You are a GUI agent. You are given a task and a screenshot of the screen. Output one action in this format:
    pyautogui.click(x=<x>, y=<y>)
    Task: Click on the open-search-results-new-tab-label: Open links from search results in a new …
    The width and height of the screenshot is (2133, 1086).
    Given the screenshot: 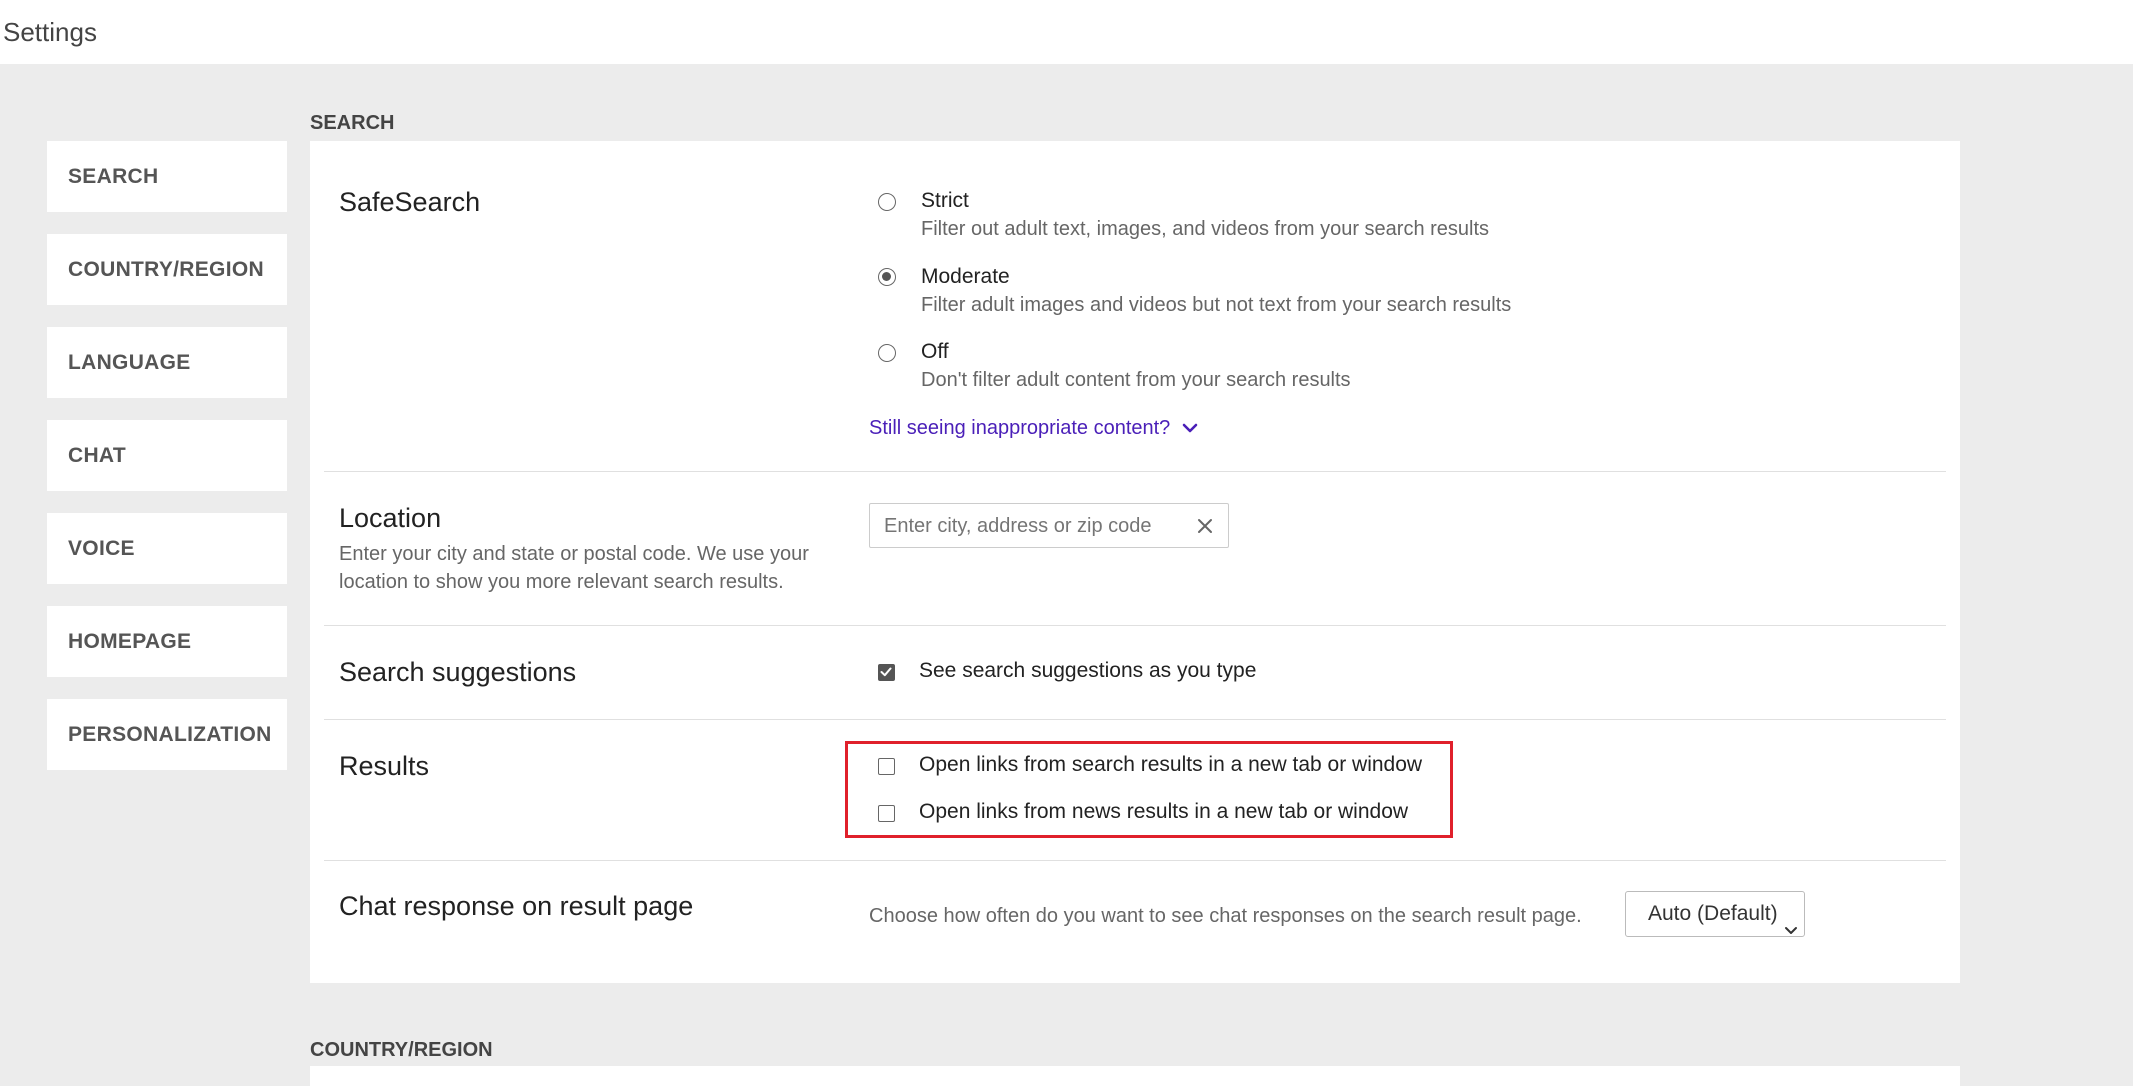 What is the action you would take?
    pyautogui.click(x=1171, y=764)
    